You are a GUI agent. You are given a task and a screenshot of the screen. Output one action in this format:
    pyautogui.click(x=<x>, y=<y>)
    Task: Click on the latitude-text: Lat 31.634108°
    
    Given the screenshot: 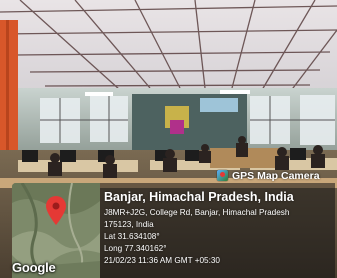 What is the action you would take?
    pyautogui.click(x=132, y=236)
    